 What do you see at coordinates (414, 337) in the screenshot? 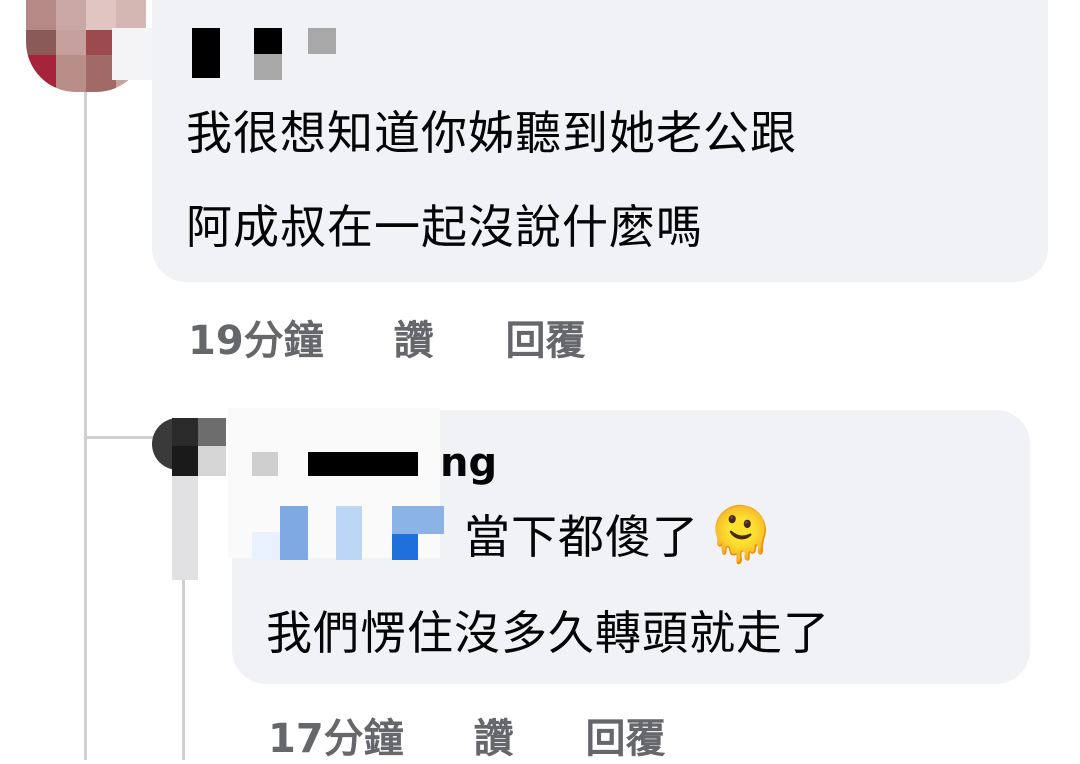
I see `like-button-1: 讚` at bounding box center [414, 337].